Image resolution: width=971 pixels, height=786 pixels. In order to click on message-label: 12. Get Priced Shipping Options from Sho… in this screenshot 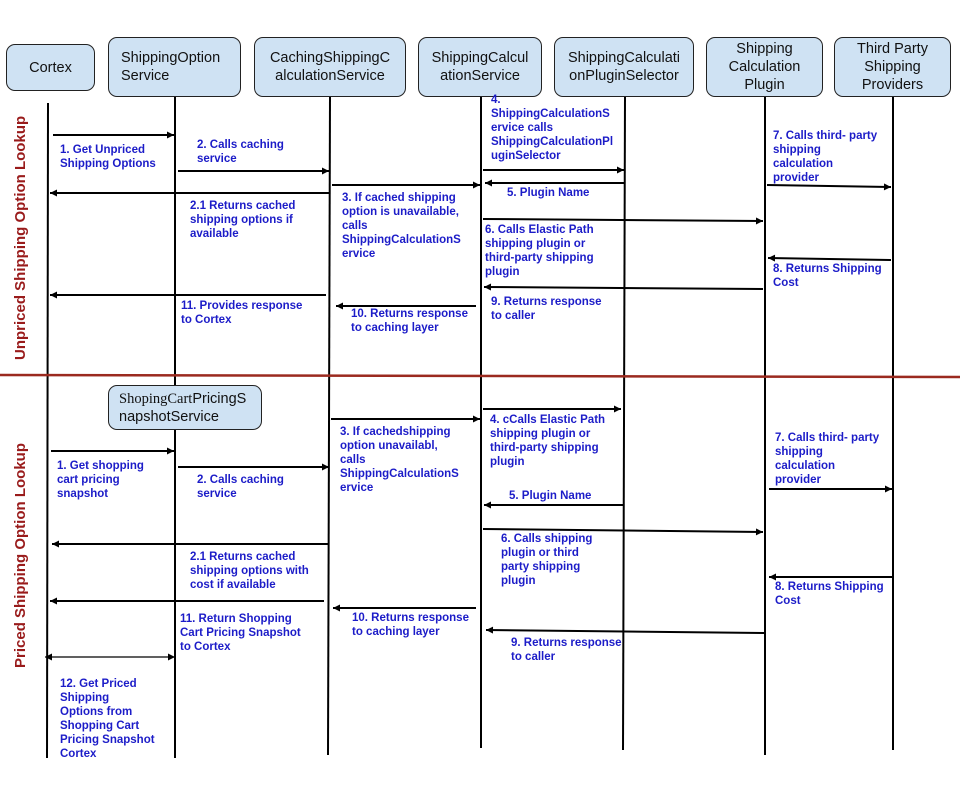, I will do `click(107, 719)`.